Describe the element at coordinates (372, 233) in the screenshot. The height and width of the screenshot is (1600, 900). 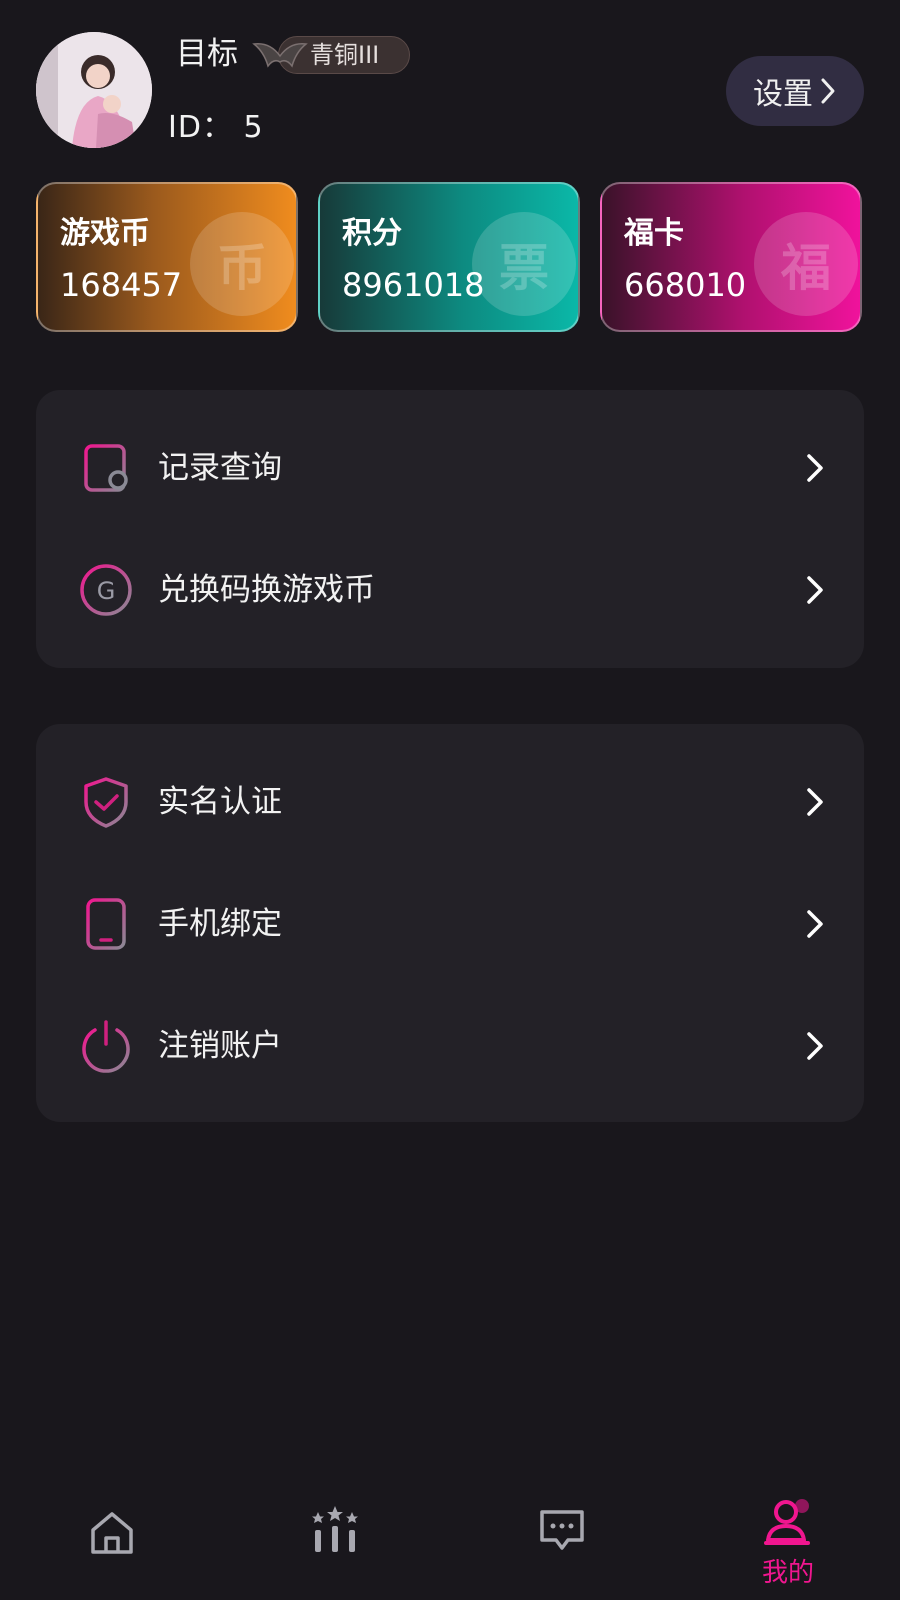
I see `card-title: 积分` at that location.